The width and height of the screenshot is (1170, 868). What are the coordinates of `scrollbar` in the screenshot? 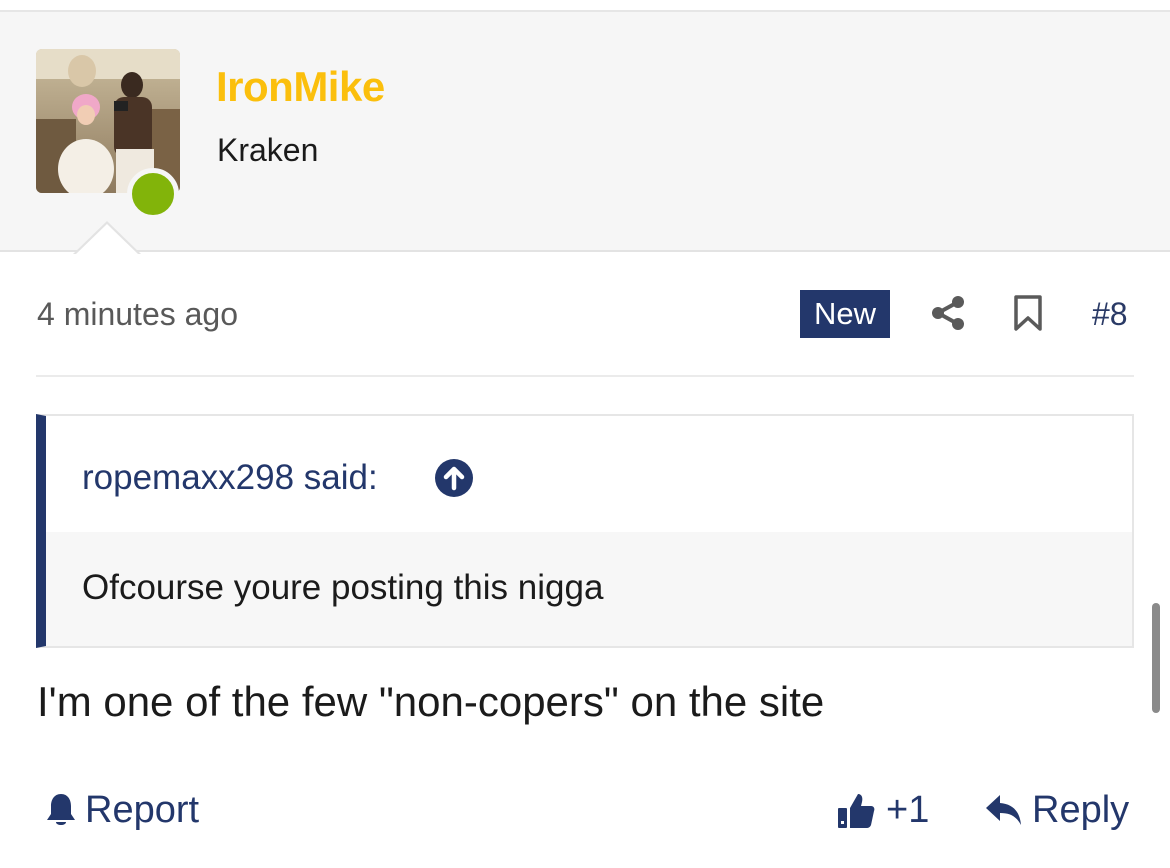 It's located at (1156, 658).